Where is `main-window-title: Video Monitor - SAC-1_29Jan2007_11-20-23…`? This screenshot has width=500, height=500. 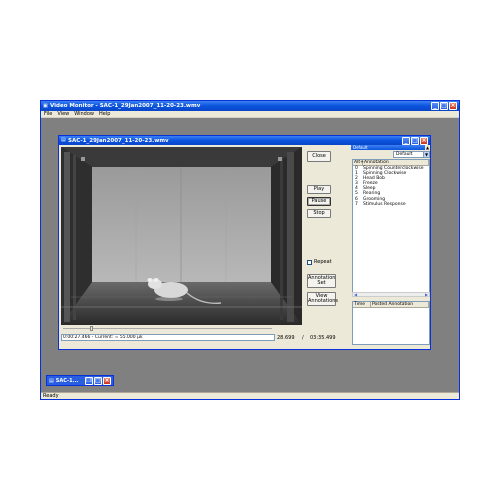
main-window-title: Video Monitor - SAC-1_29Jan2007_11-20-23… is located at coordinates (125, 106).